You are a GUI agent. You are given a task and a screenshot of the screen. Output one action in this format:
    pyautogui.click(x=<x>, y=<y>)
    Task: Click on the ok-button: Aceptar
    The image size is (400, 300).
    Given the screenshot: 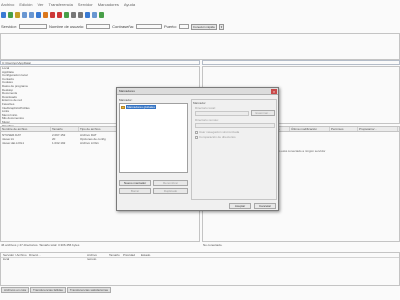 What is the action you would take?
    pyautogui.click(x=240, y=206)
    